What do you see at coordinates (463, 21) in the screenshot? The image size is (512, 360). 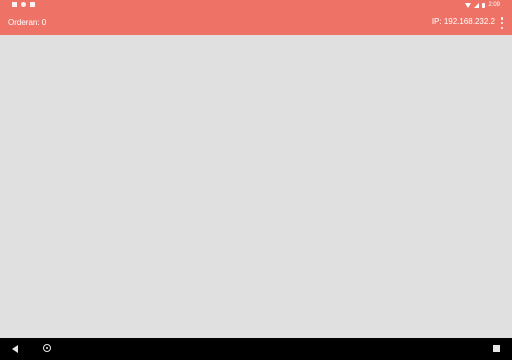 I see `ip-address-label: IP: 192.168.232.2` at bounding box center [463, 21].